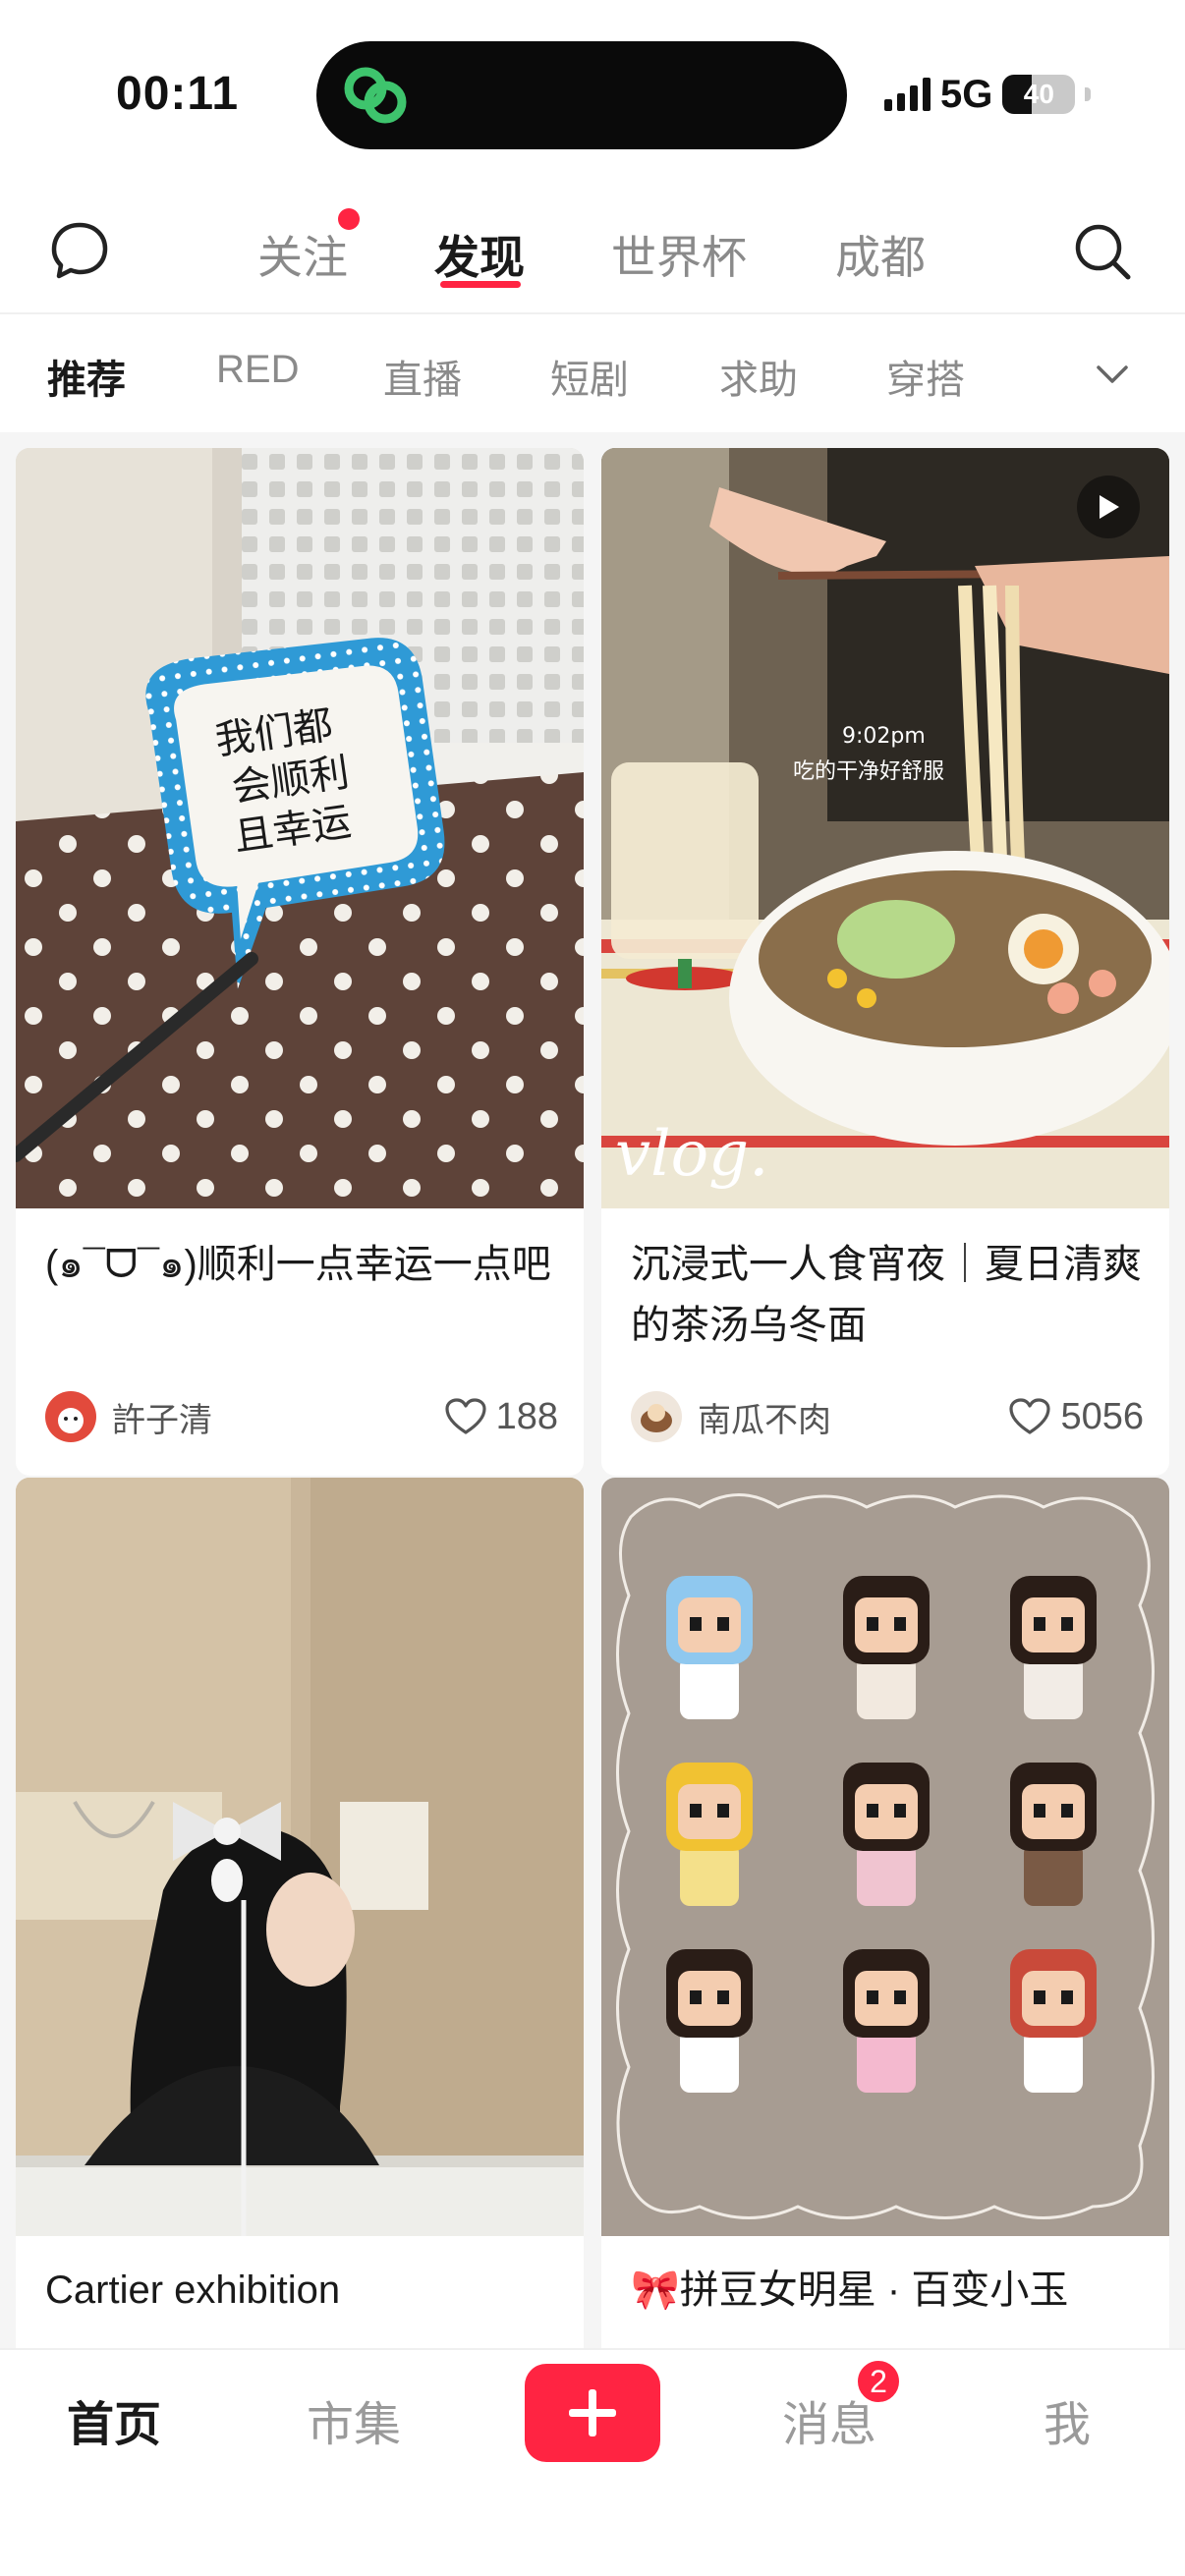 The height and width of the screenshot is (2576, 1185). I want to click on tab-discover: 发现, so click(480, 254).